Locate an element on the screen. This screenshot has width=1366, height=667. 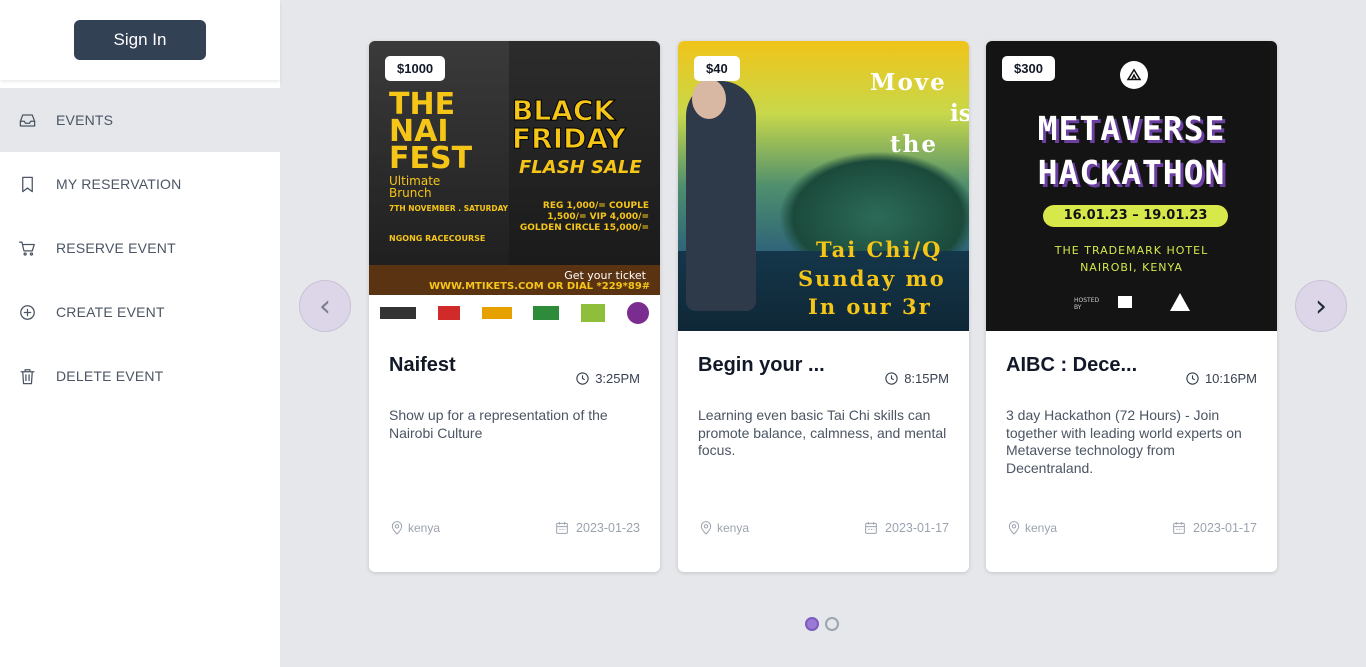
price-badge: $40 is located at coordinates (717, 68).